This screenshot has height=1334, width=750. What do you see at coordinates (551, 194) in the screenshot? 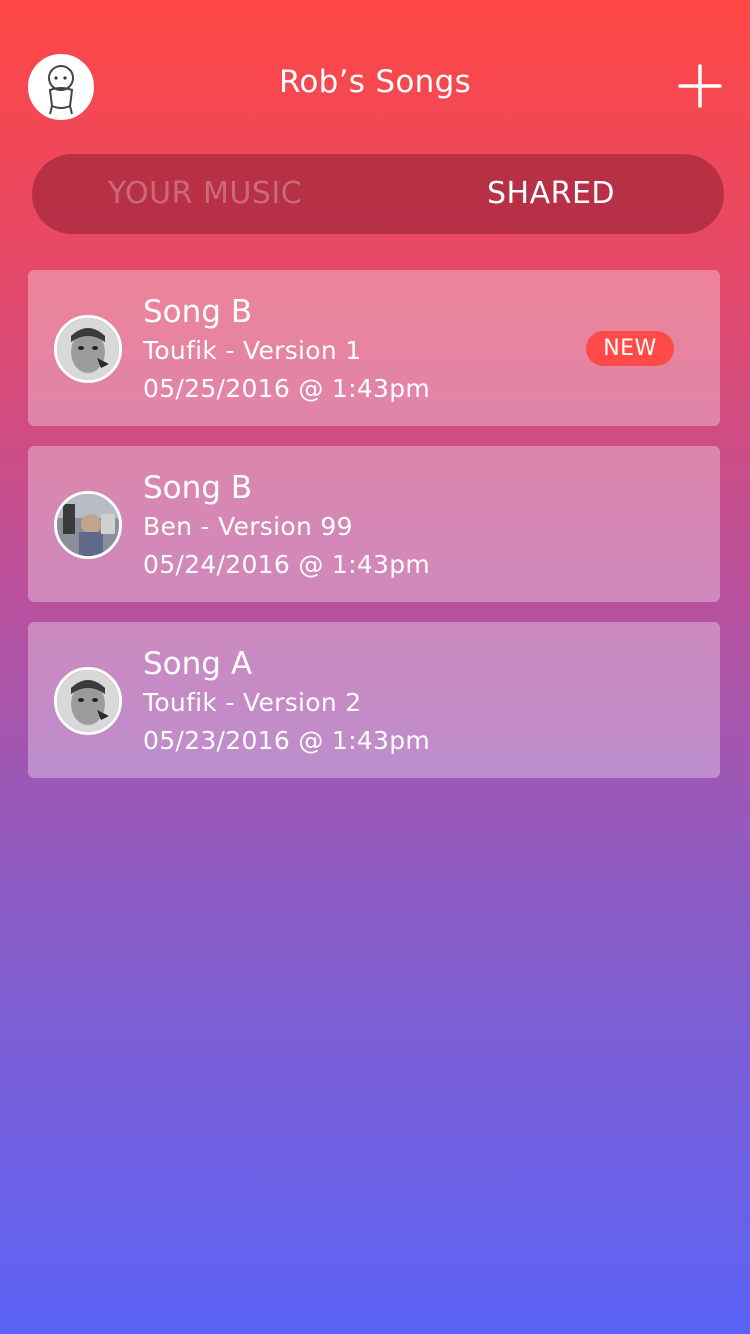
I see `tab-shared: SHARED` at bounding box center [551, 194].